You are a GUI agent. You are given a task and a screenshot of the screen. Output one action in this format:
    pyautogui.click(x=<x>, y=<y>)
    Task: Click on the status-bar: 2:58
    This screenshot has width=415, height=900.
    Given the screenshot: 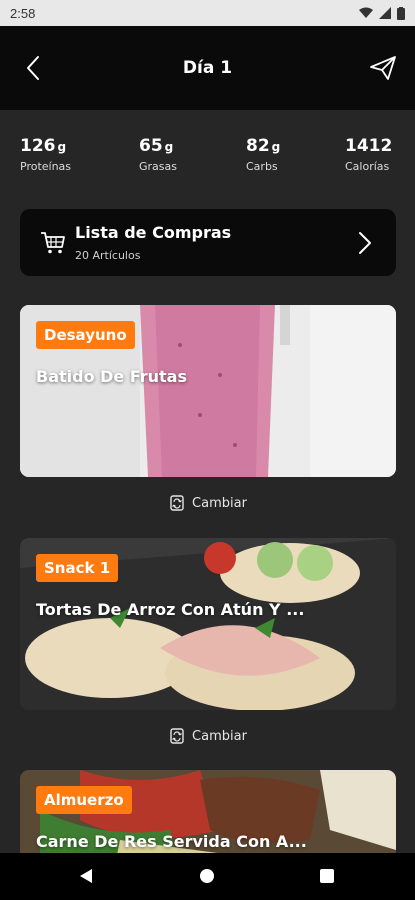 What is the action you would take?
    pyautogui.click(x=207, y=13)
    